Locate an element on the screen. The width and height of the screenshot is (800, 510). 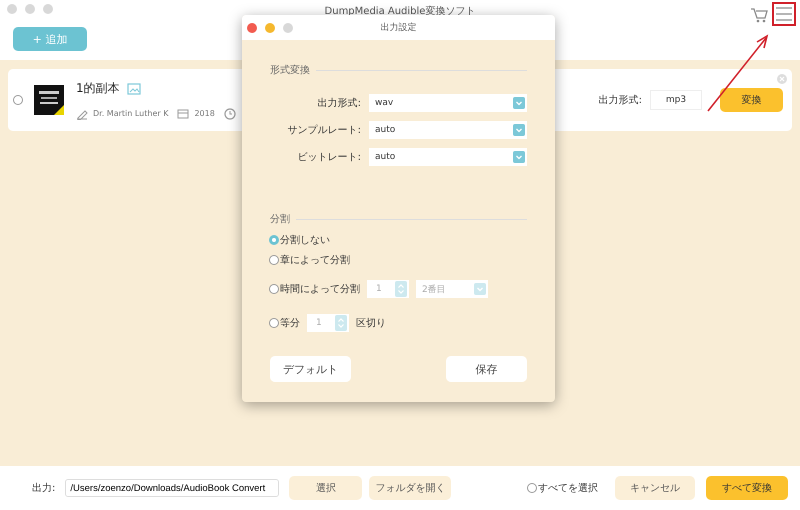
output-path-field: /Users/zoenzo/Downloads/AudioBook Convert is located at coordinates (172, 488).